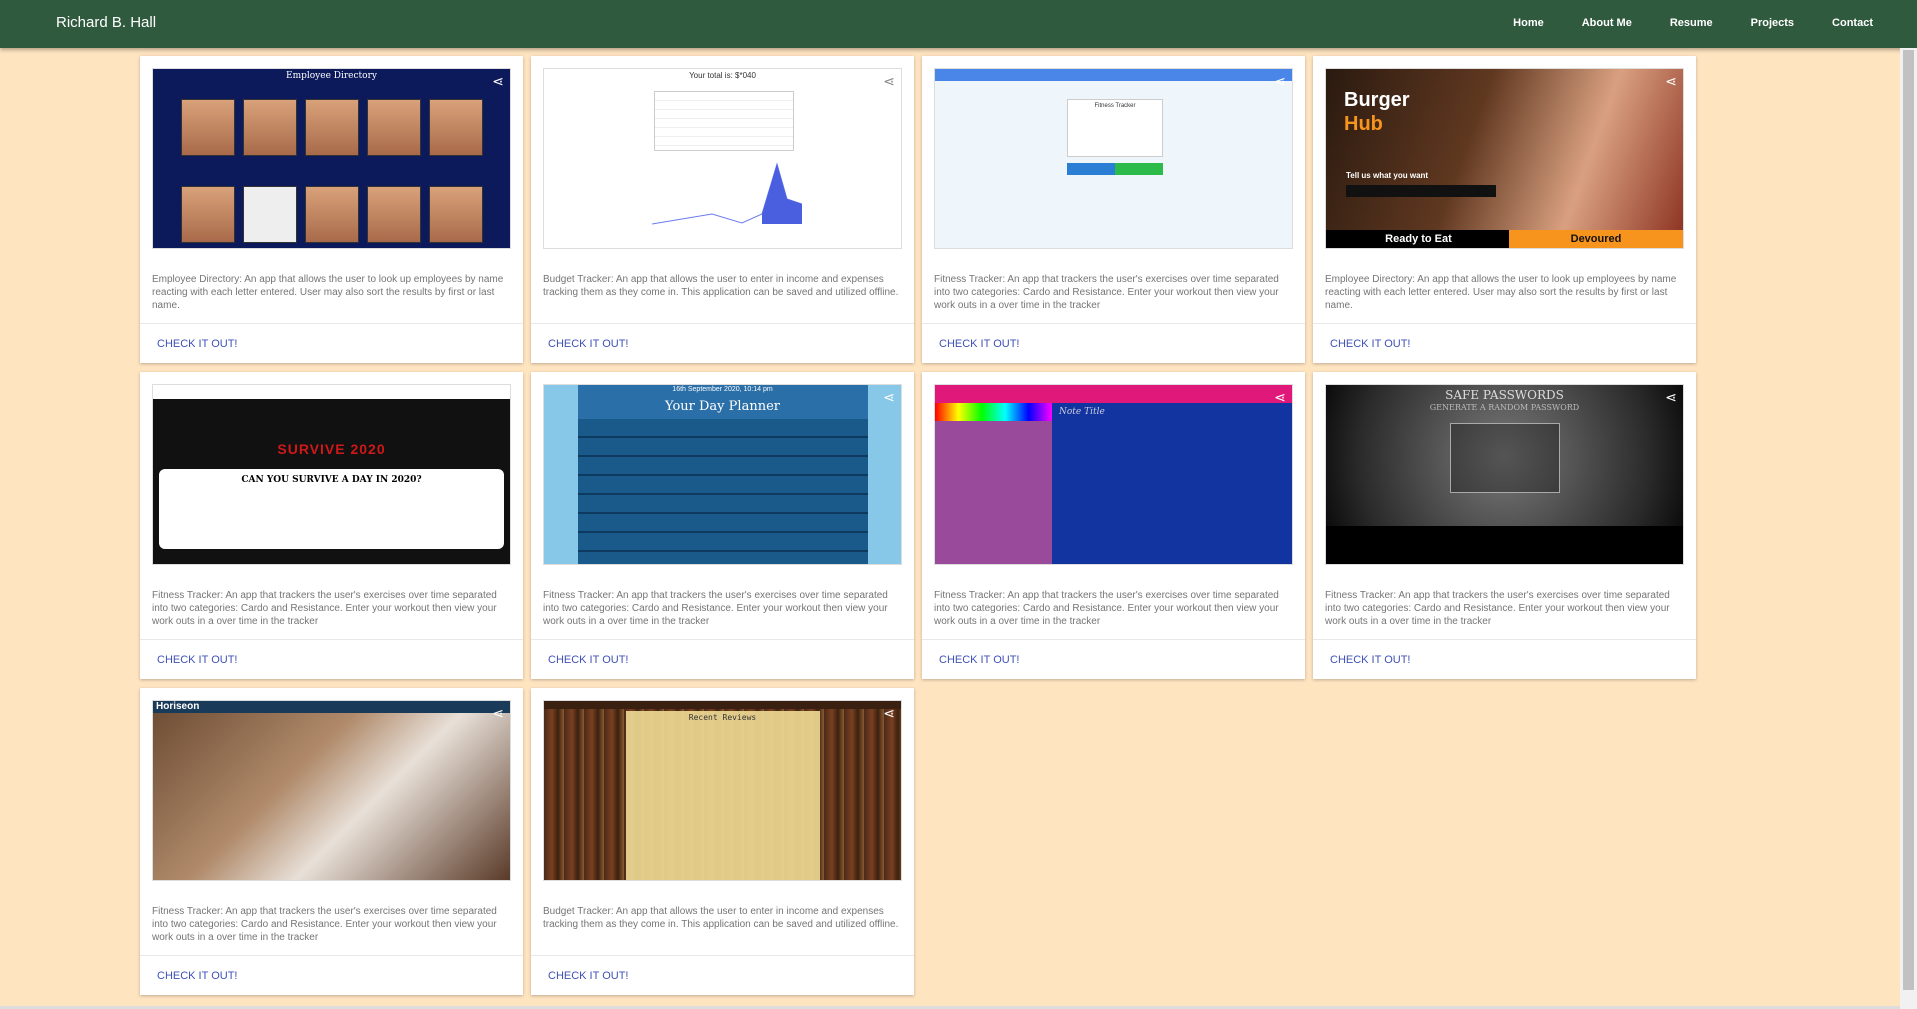  I want to click on thumb-subtitle: GENERATE A RANDOM PASSWORD, so click(1504, 407).